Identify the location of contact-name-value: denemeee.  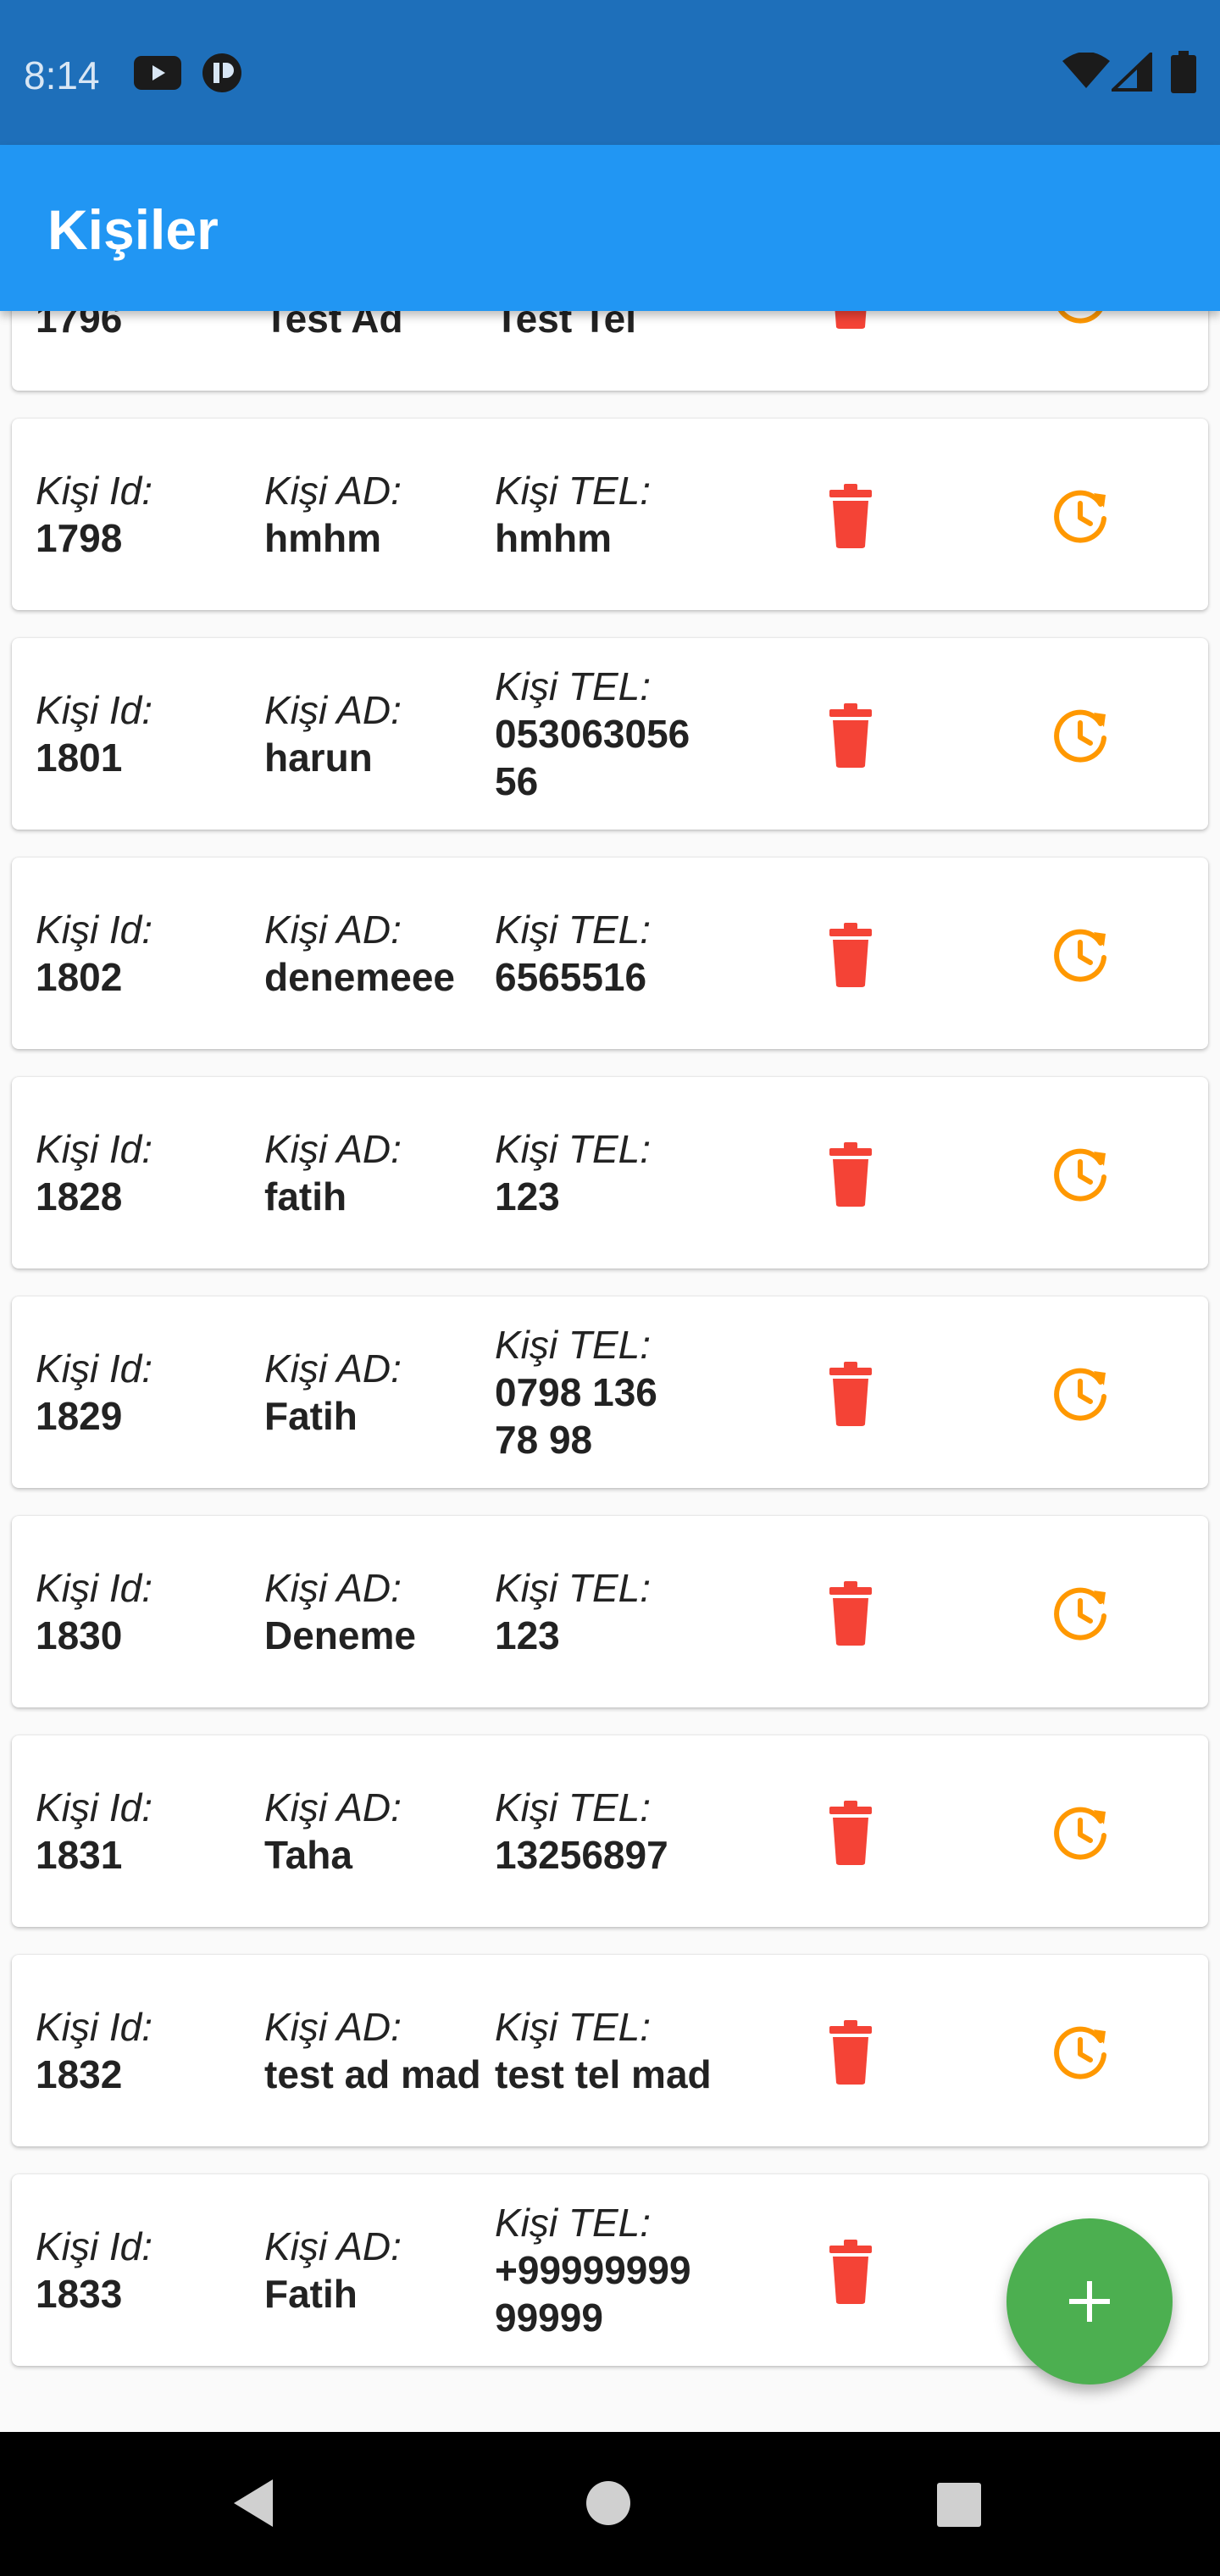
(360, 977).